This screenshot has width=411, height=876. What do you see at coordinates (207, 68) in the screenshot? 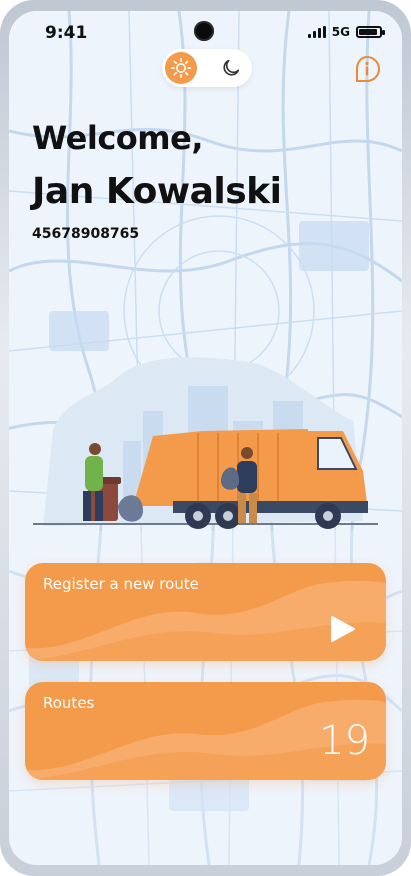
I see `theme-toggle` at bounding box center [207, 68].